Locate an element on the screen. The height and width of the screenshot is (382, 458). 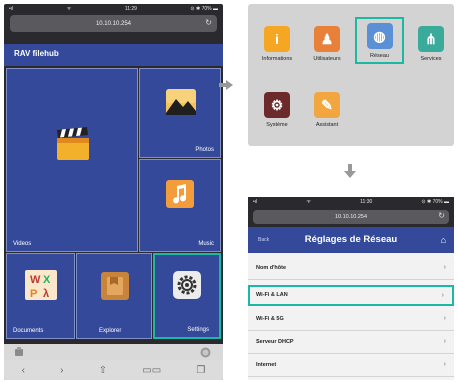
users-icon: ♟ is located at coordinates (327, 39).